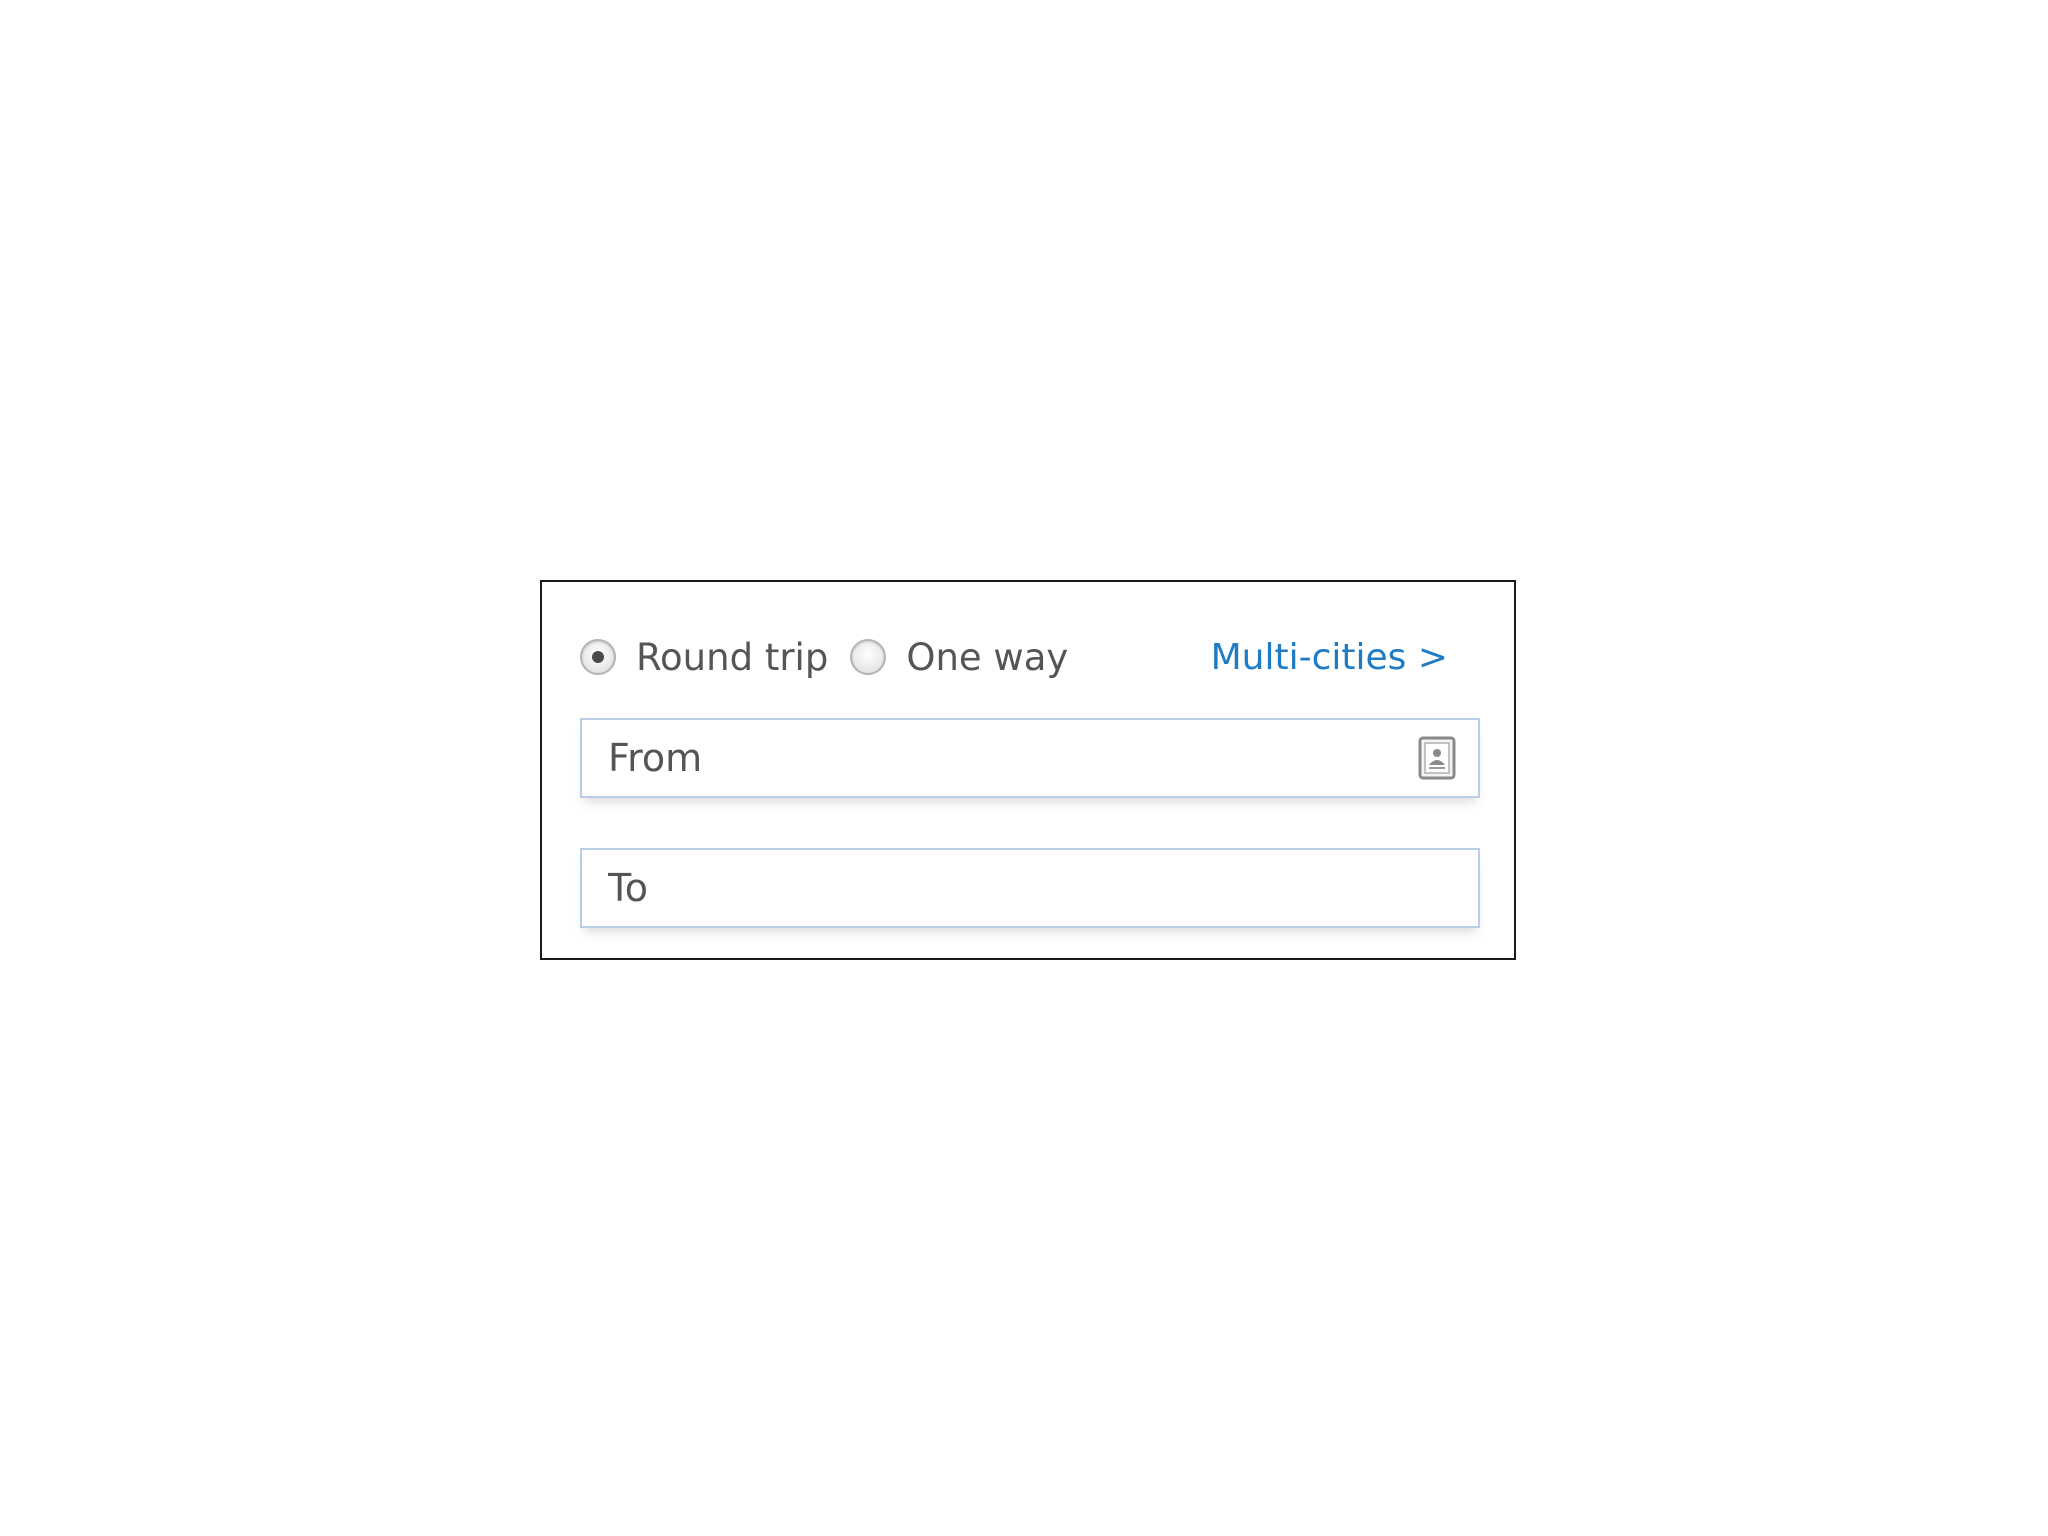 The width and height of the screenshot is (2048, 1536). What do you see at coordinates (732, 657) in the screenshot?
I see `round-trip-label: Round trip` at bounding box center [732, 657].